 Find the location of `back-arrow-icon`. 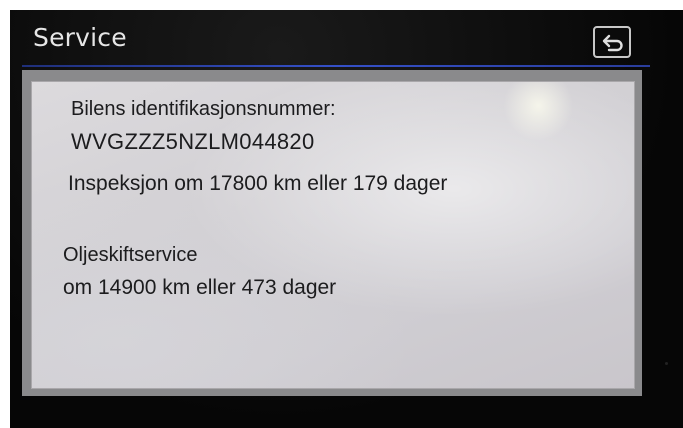

back-arrow-icon is located at coordinates (612, 43).